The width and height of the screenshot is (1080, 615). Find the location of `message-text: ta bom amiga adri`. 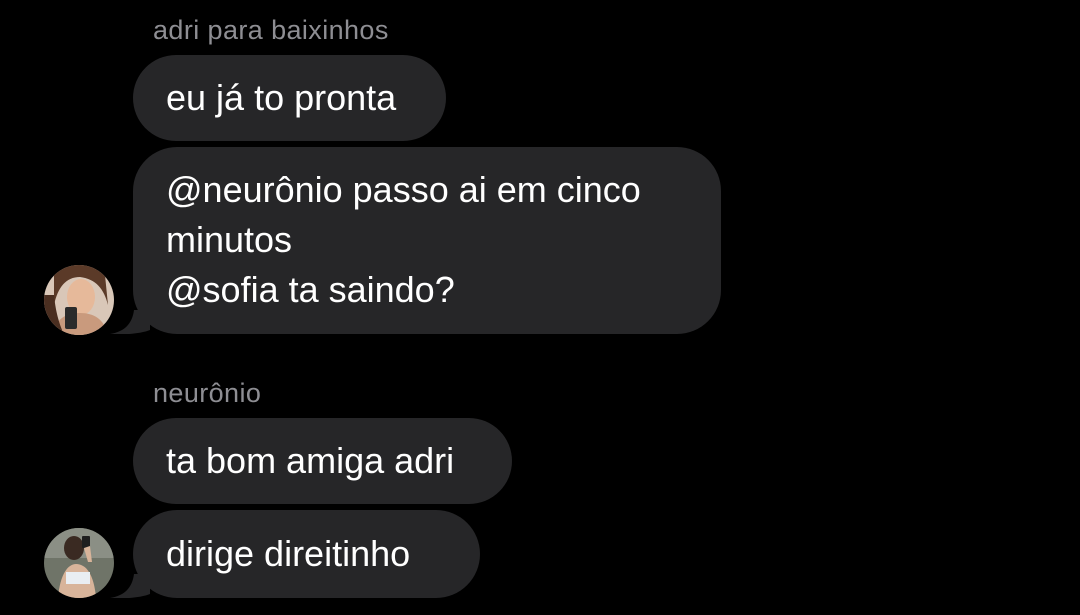

message-text: ta bom amiga adri is located at coordinates (310, 460).